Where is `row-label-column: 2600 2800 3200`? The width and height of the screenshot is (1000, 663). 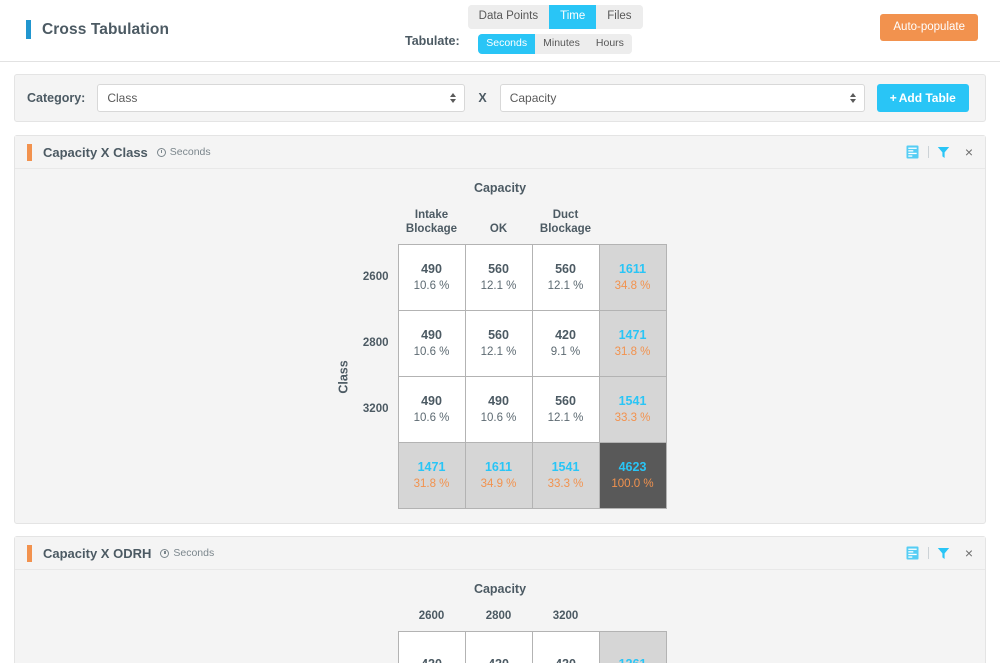 row-label-column: 2600 2800 3200 is located at coordinates (376, 358).